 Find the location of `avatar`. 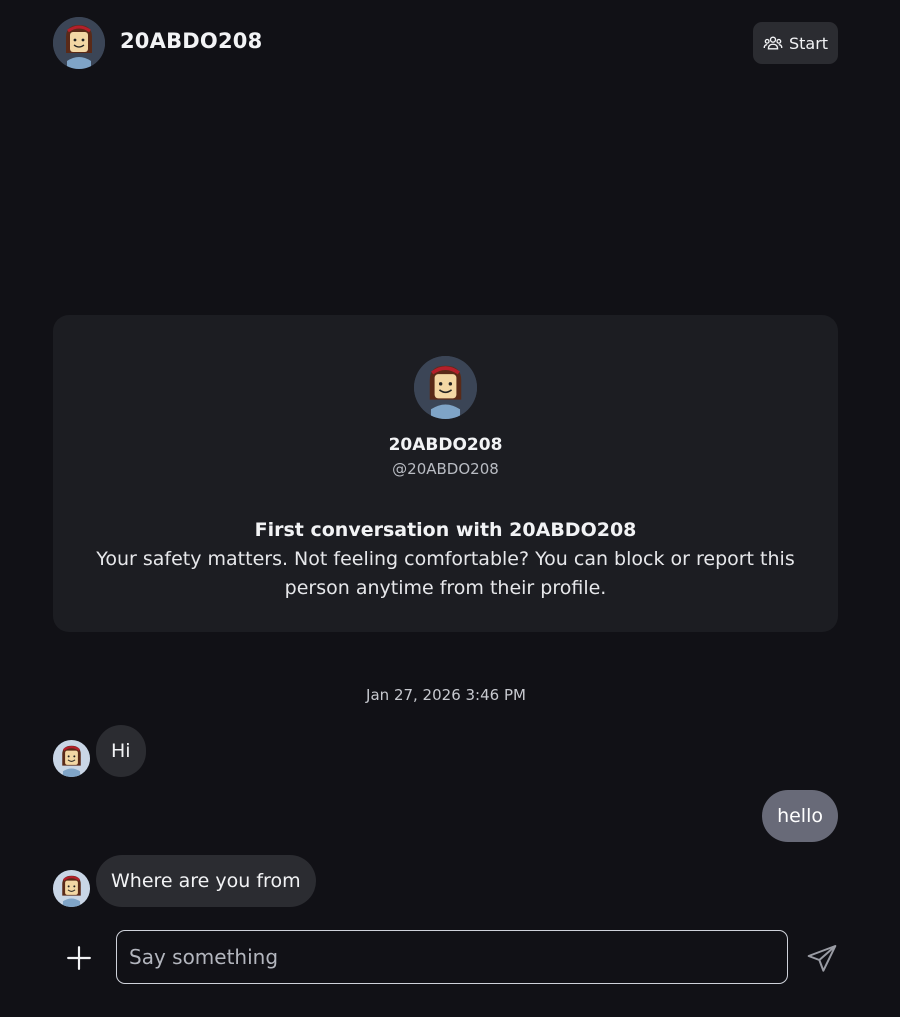

avatar is located at coordinates (79, 43).